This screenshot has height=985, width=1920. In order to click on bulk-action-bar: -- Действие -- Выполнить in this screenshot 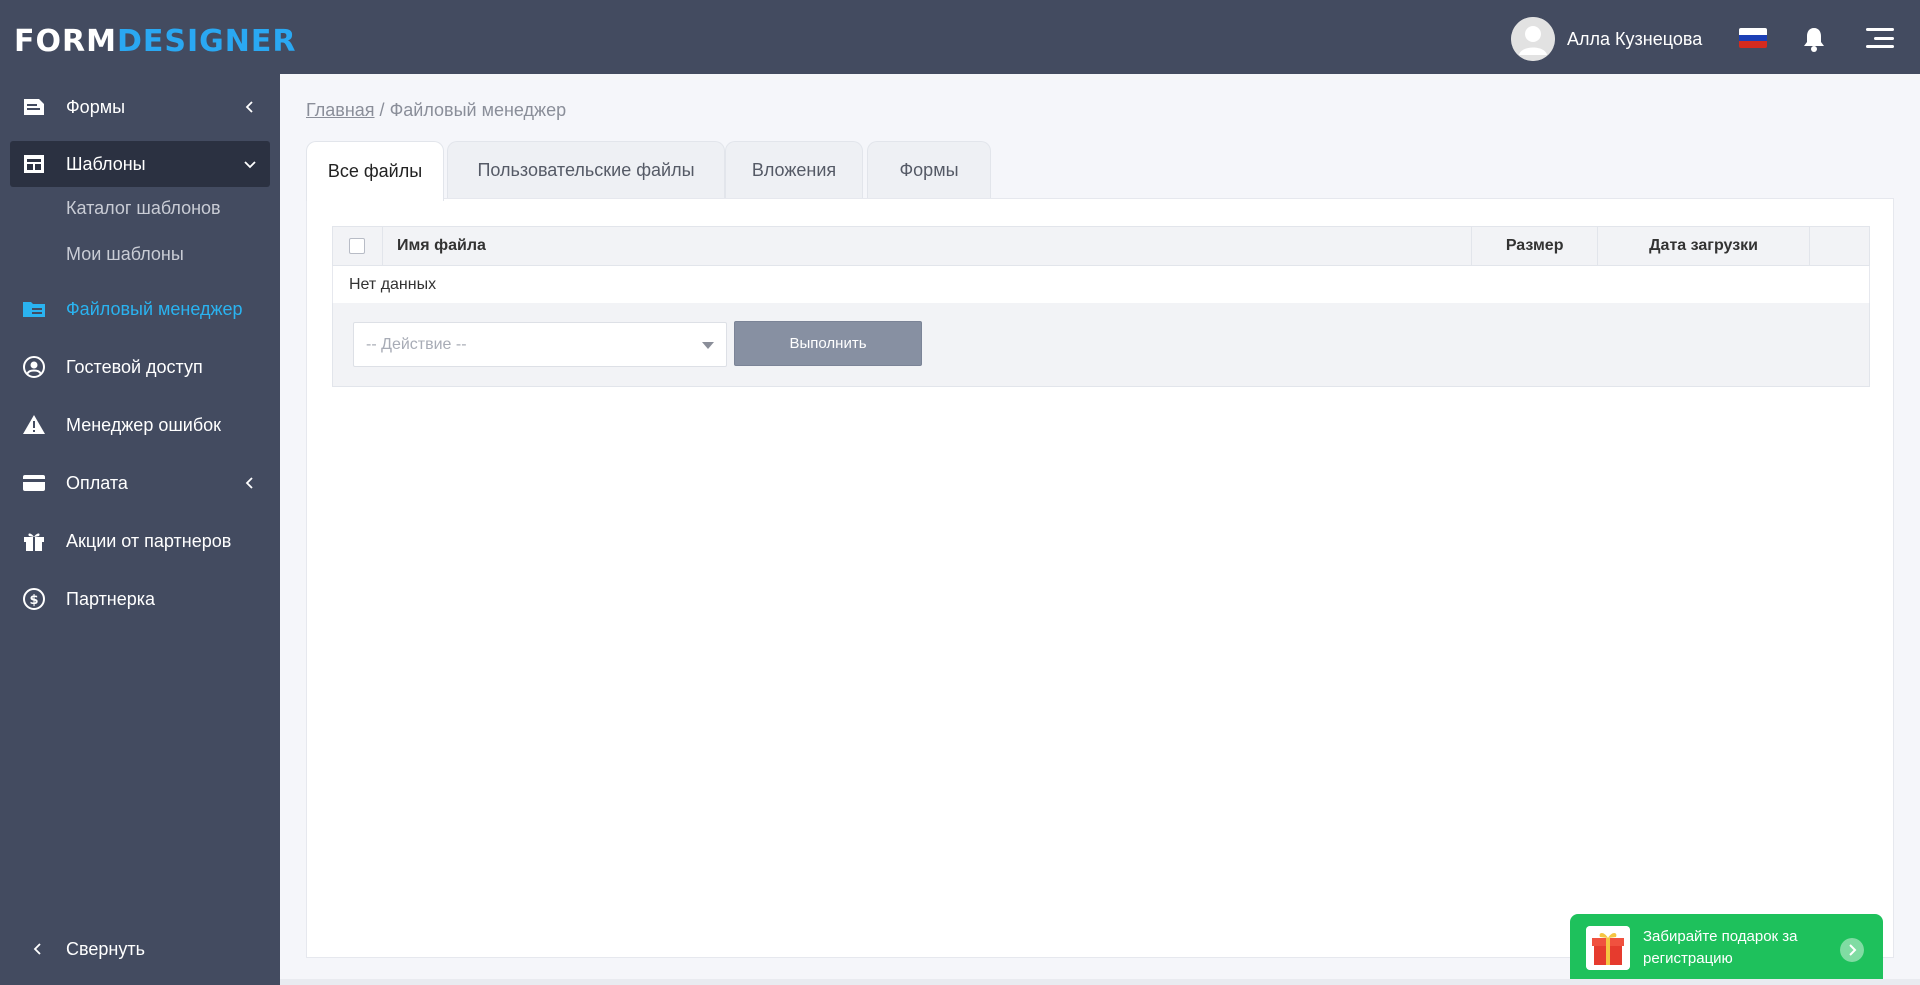, I will do `click(1101, 345)`.